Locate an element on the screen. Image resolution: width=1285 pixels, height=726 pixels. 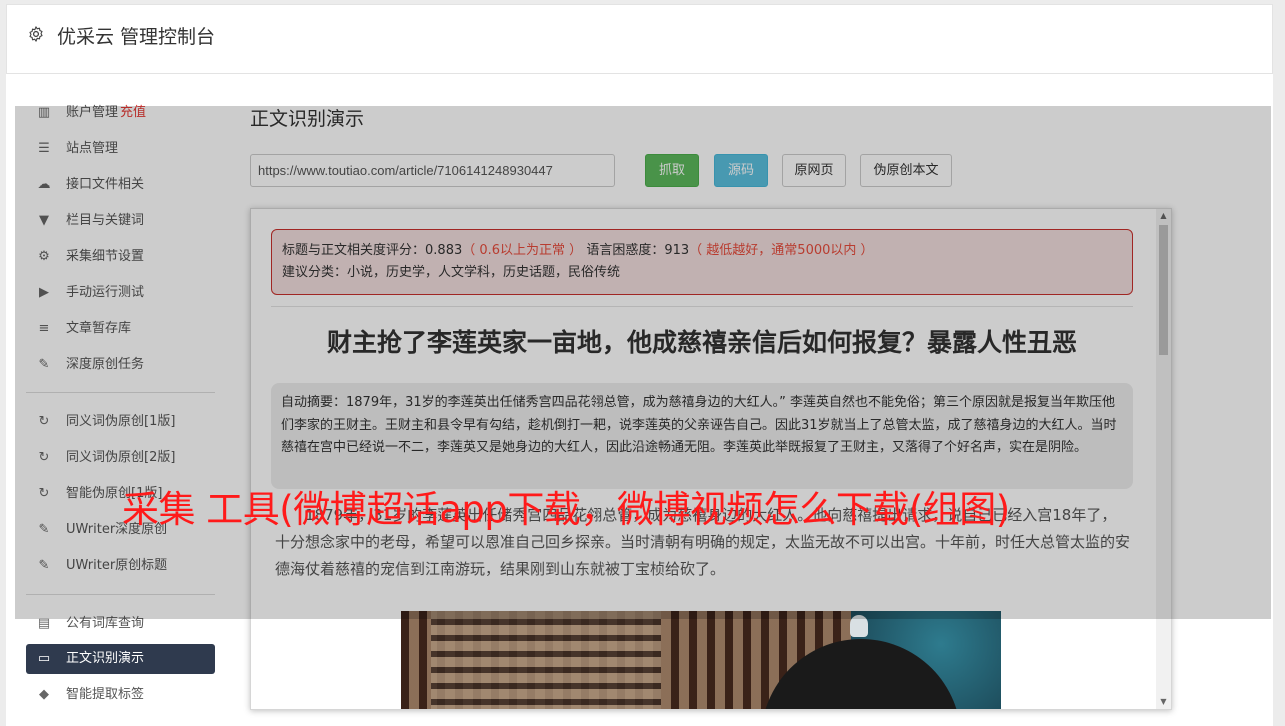
sidebar-item-article-storage: ≡ 文章暂存库 is located at coordinates (120, 329).